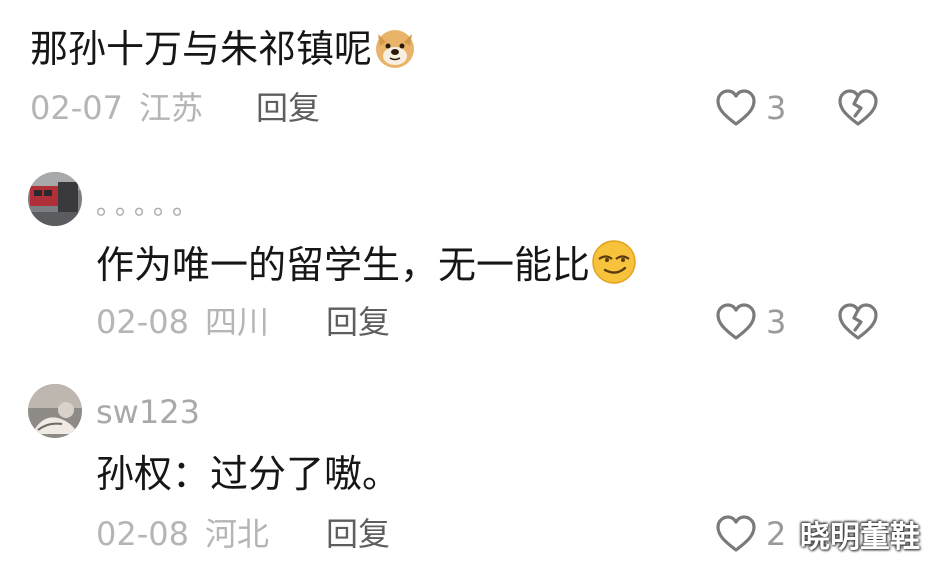 This screenshot has width=934, height=572. I want to click on username: sw123, so click(148, 412).